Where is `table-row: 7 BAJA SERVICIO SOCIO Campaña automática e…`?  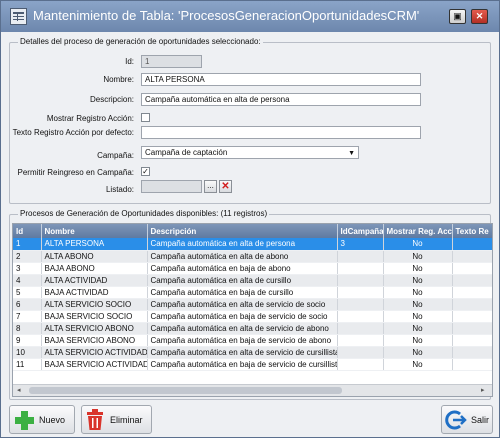 table-row: 7 BAJA SERVICIO SOCIO Campaña automática e… is located at coordinates (252, 316).